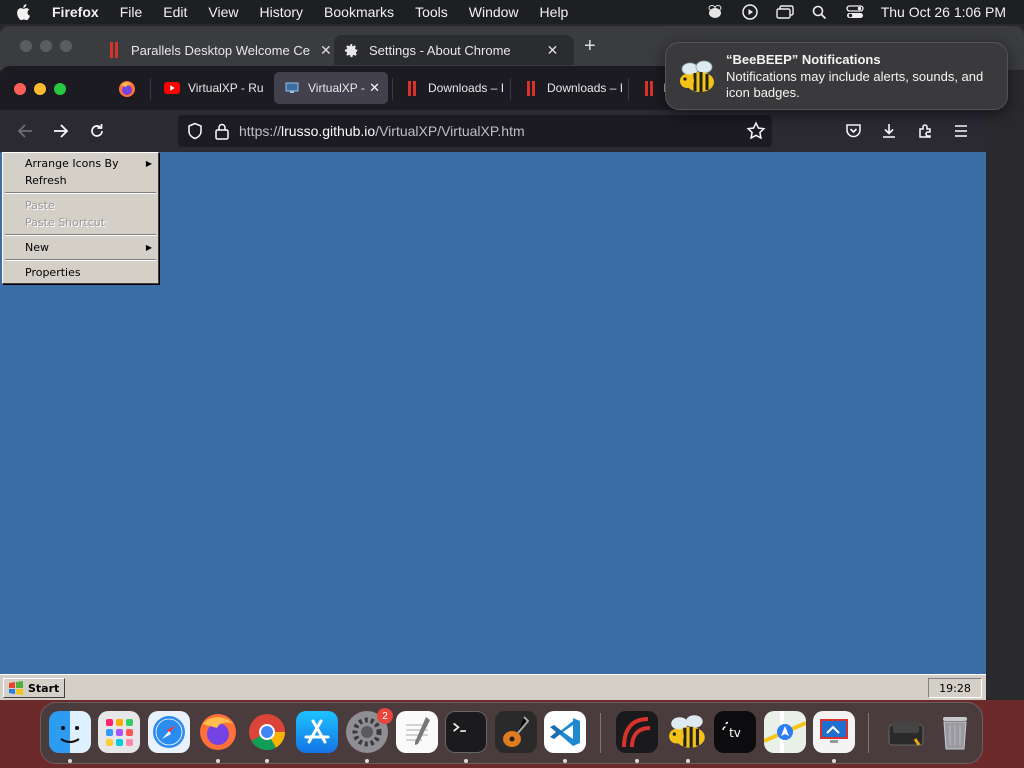 Image resolution: width=1024 pixels, height=768 pixels. What do you see at coordinates (172, 88) in the screenshot?
I see `youtube-favicon-icon` at bounding box center [172, 88].